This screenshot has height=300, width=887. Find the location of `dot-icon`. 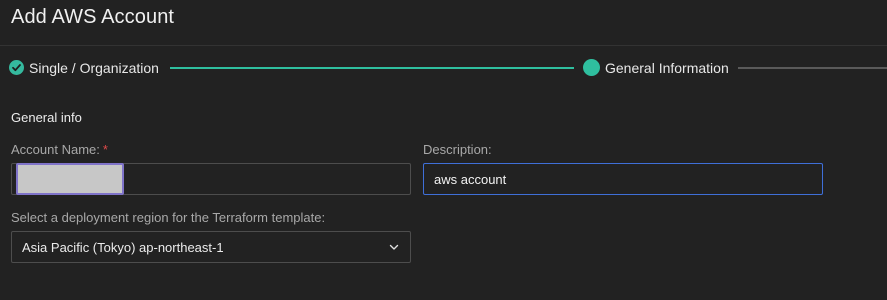

dot-icon is located at coordinates (591, 67).